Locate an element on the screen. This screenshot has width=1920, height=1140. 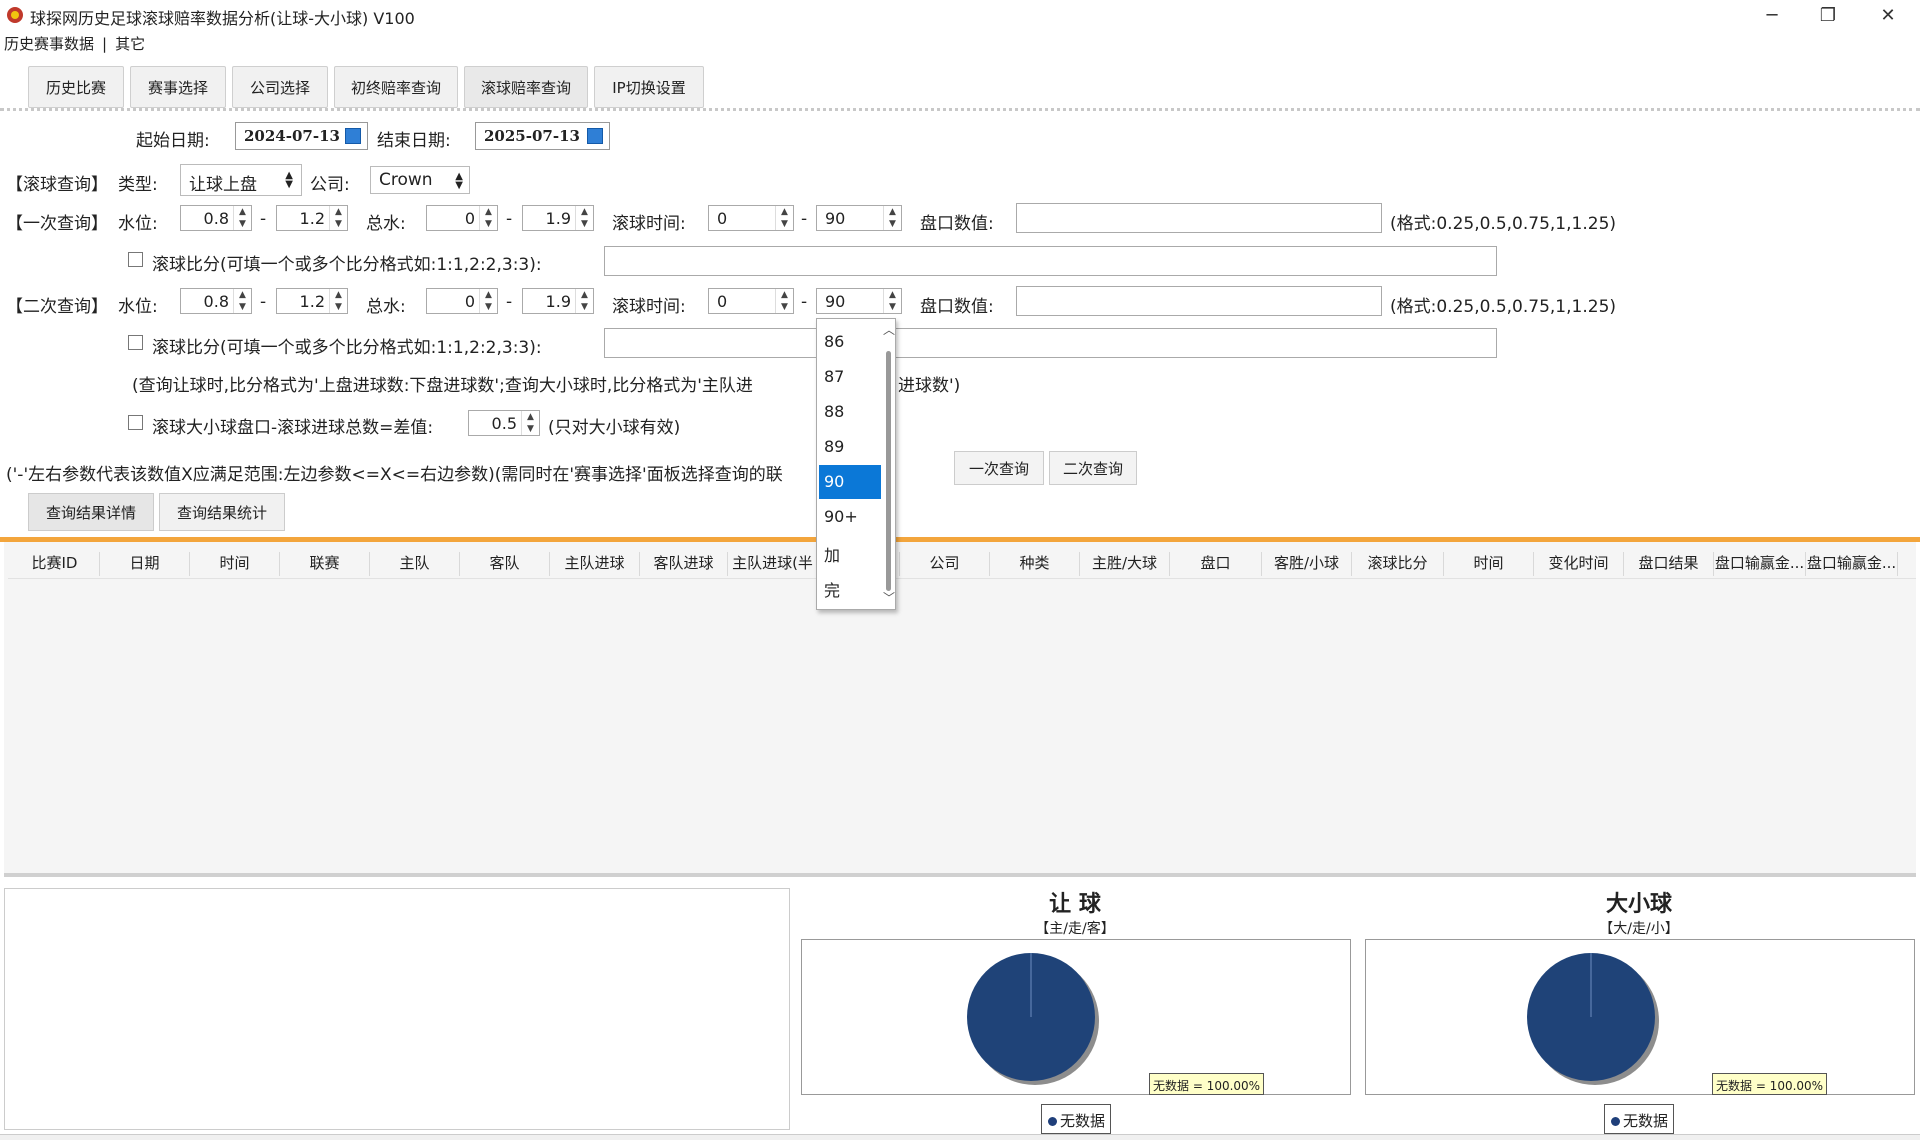
q2-handicap-label: 盘口数值: is located at coordinates (957, 307).